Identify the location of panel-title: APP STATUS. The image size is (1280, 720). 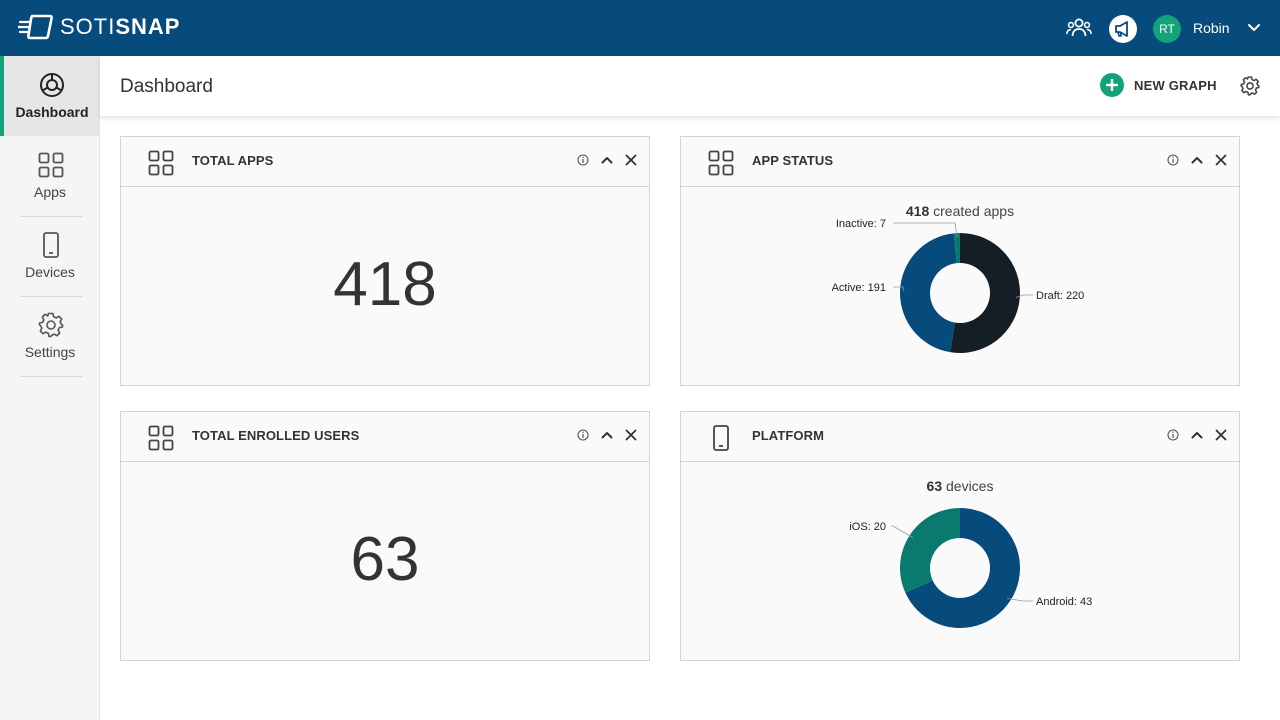
(793, 160).